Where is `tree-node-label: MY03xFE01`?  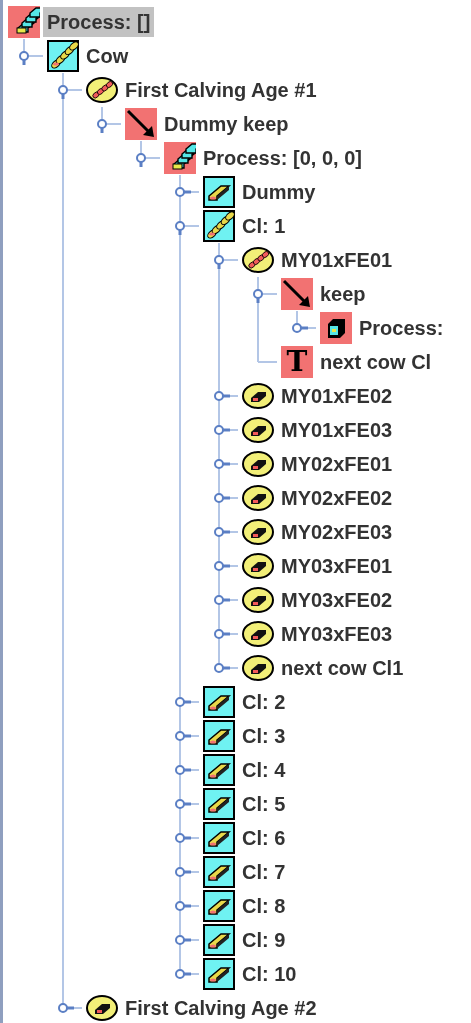 tree-node-label: MY03xFE01 is located at coordinates (337, 566).